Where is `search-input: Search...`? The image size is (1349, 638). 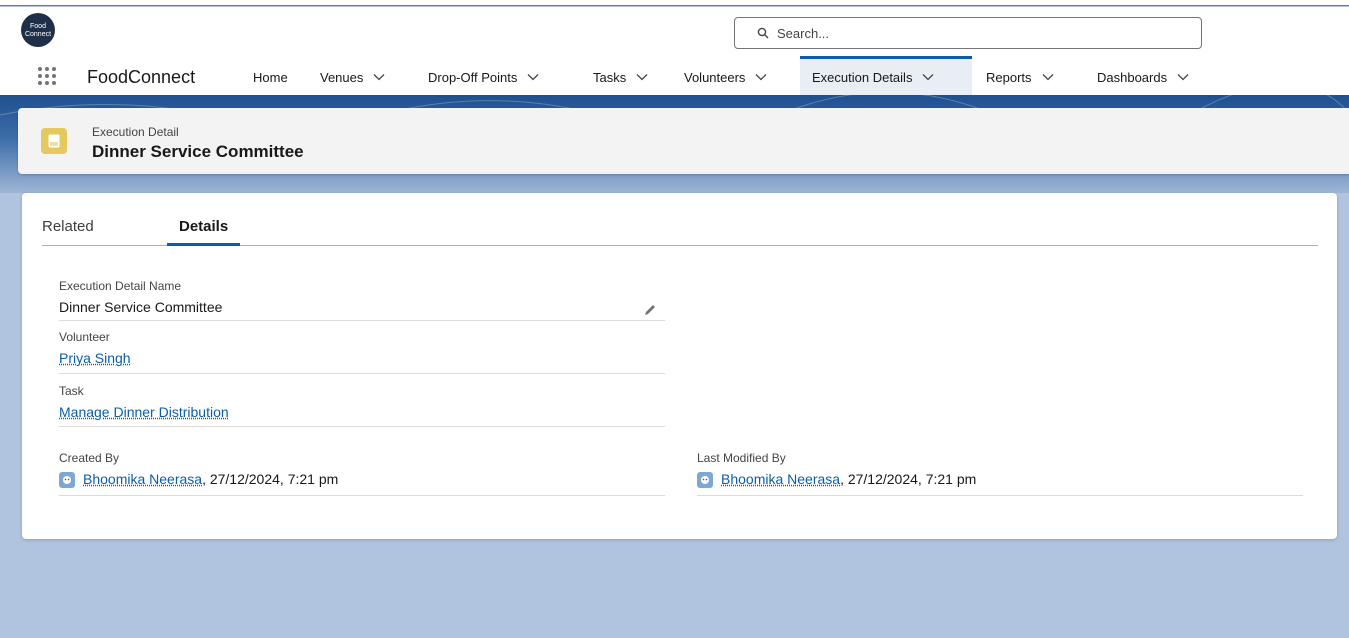
search-input: Search... is located at coordinates (968, 33).